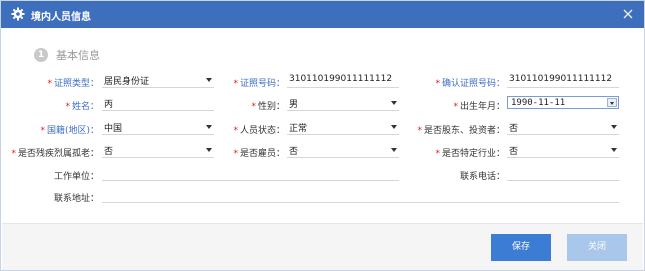  What do you see at coordinates (18, 14) in the screenshot?
I see `gear-icon` at bounding box center [18, 14].